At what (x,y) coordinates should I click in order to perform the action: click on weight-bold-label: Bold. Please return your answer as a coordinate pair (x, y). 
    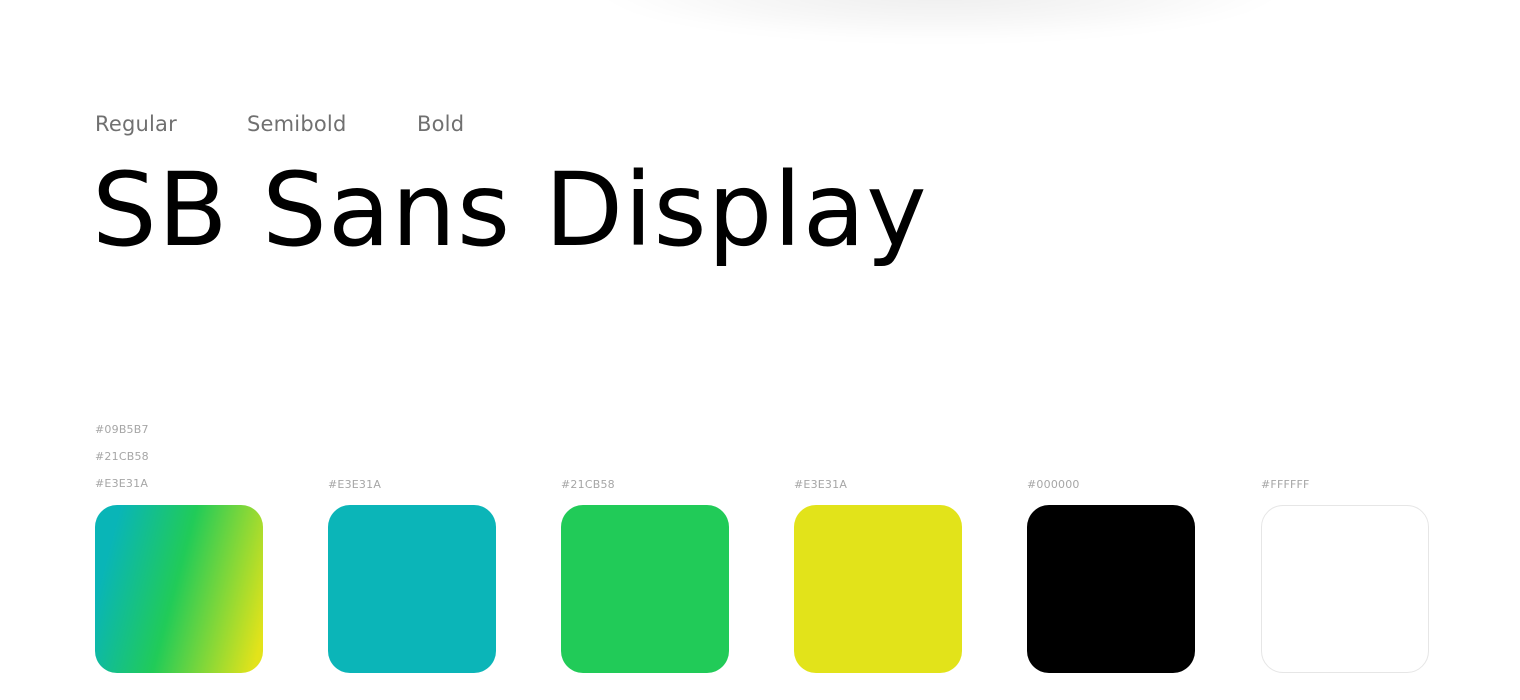
    Looking at the image, I should click on (441, 124).